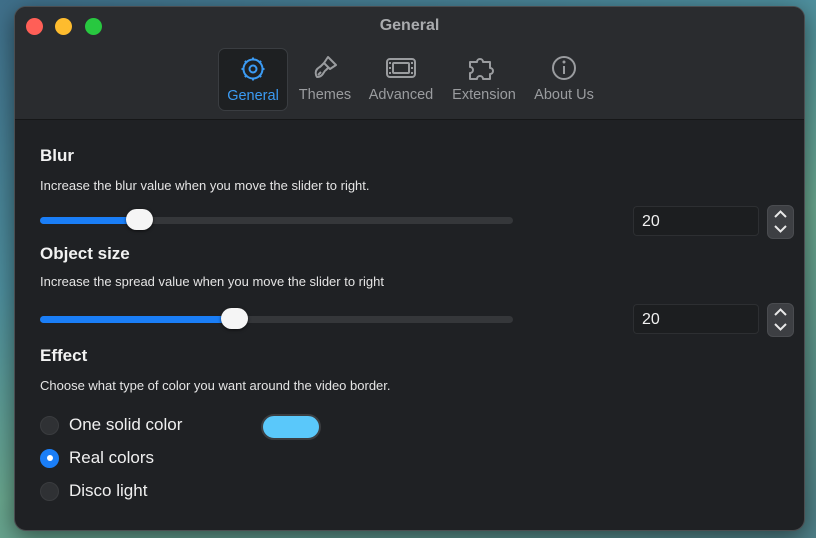 The height and width of the screenshot is (538, 816). Describe the element at coordinates (64, 355) in the screenshot. I see `effect-heading: Effect` at that location.